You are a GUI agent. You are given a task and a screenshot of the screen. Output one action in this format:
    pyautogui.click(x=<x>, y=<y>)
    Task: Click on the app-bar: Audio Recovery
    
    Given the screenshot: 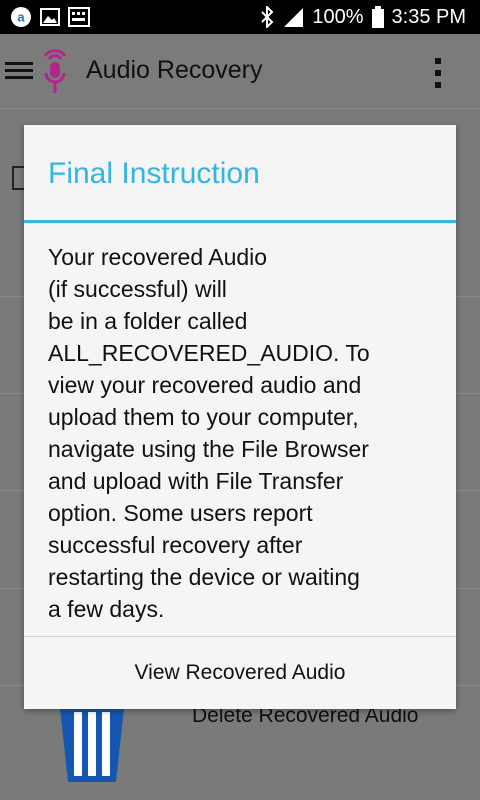 What is the action you would take?
    pyautogui.click(x=240, y=71)
    